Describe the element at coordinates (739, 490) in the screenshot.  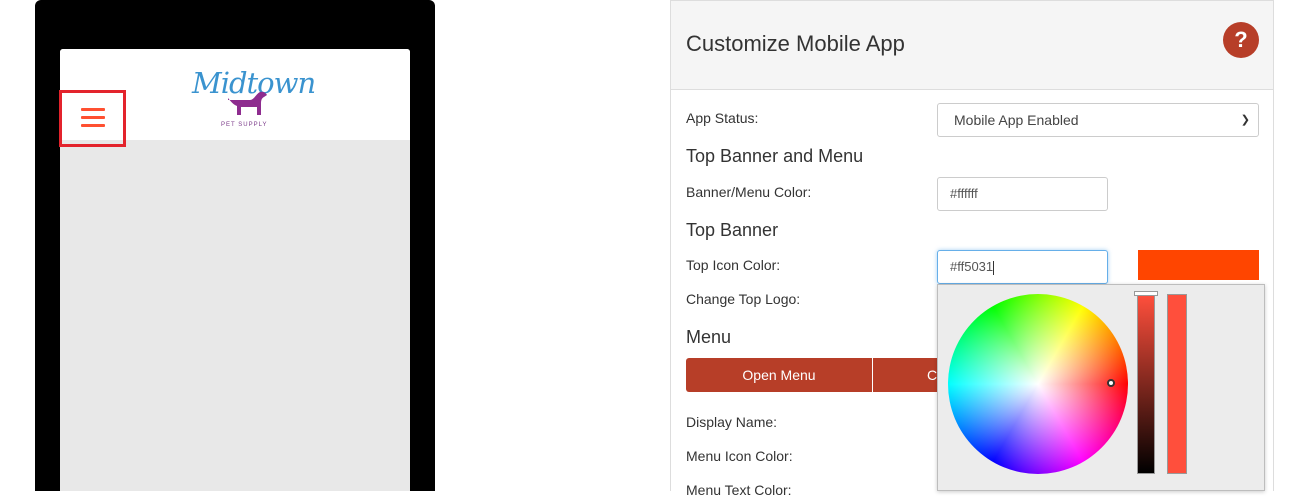
I see `menu-text-color-label: Menu Text Color:` at that location.